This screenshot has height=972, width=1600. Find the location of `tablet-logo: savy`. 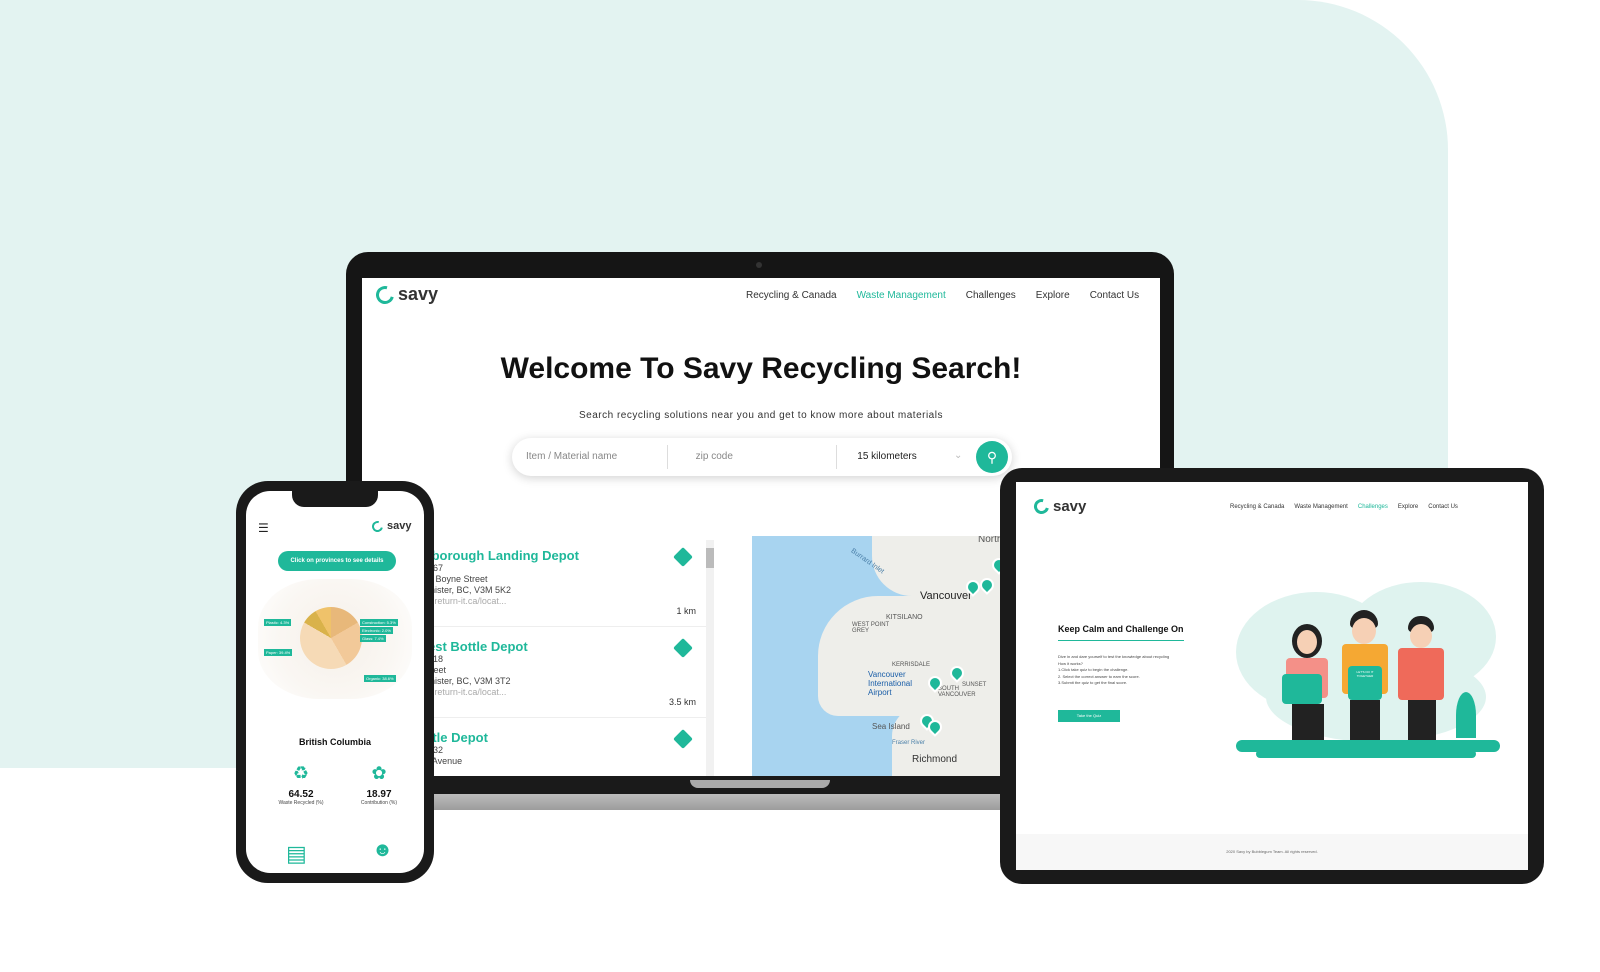

tablet-logo: savy is located at coordinates (1059, 506).